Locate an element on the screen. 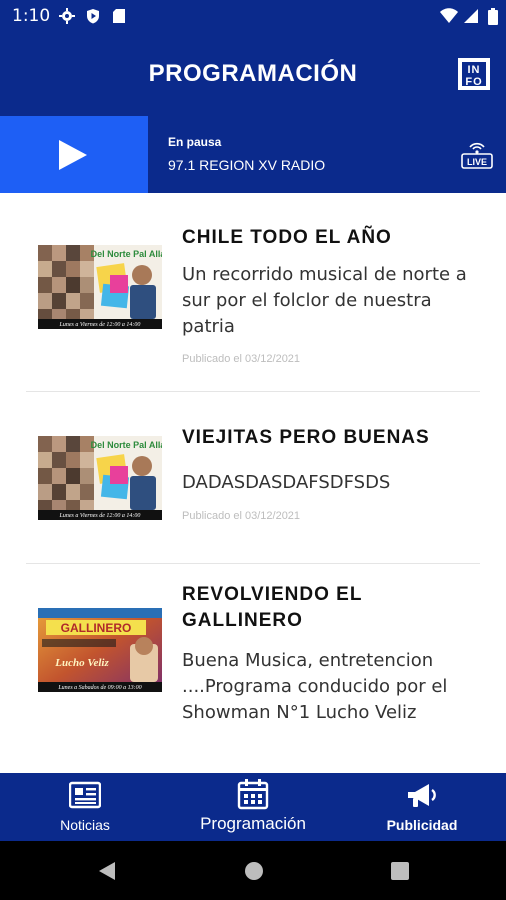 The image size is (506, 900). play-button is located at coordinates (74, 154).